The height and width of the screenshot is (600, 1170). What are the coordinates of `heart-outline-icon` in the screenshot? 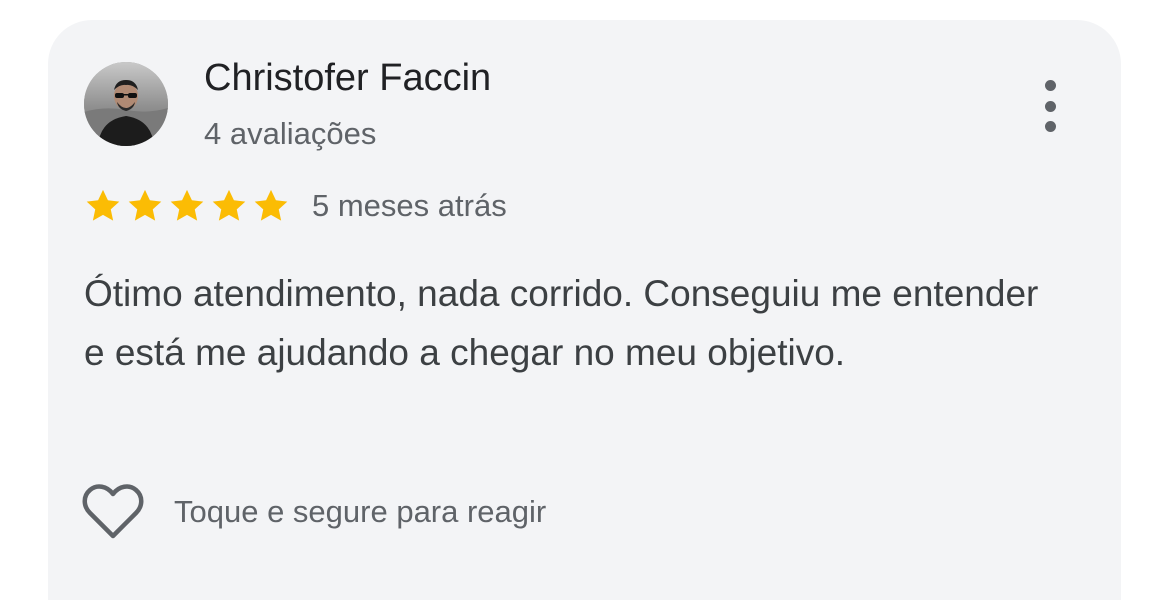 It's located at (113, 512).